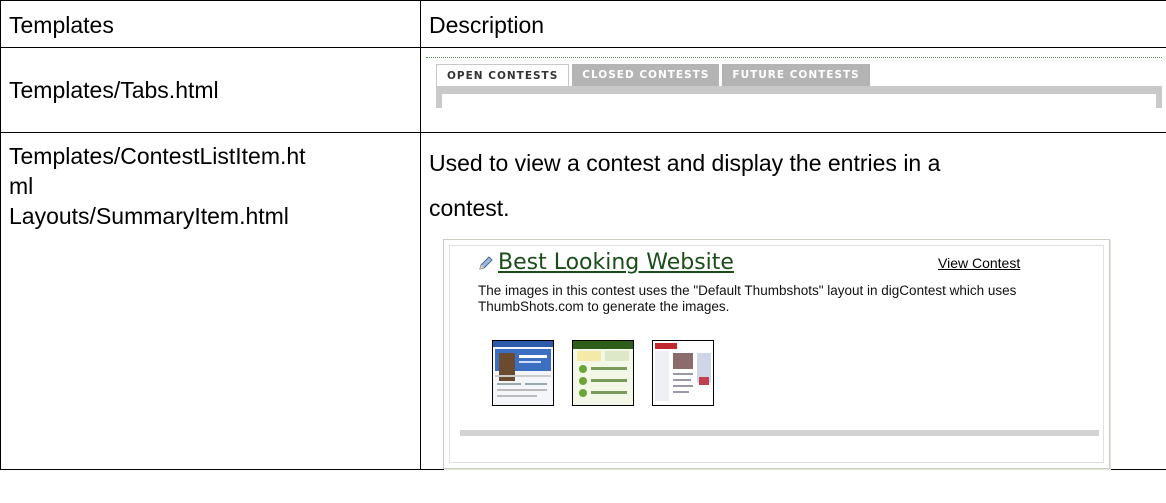  I want to click on view-contest-link: View Contest, so click(979, 263).